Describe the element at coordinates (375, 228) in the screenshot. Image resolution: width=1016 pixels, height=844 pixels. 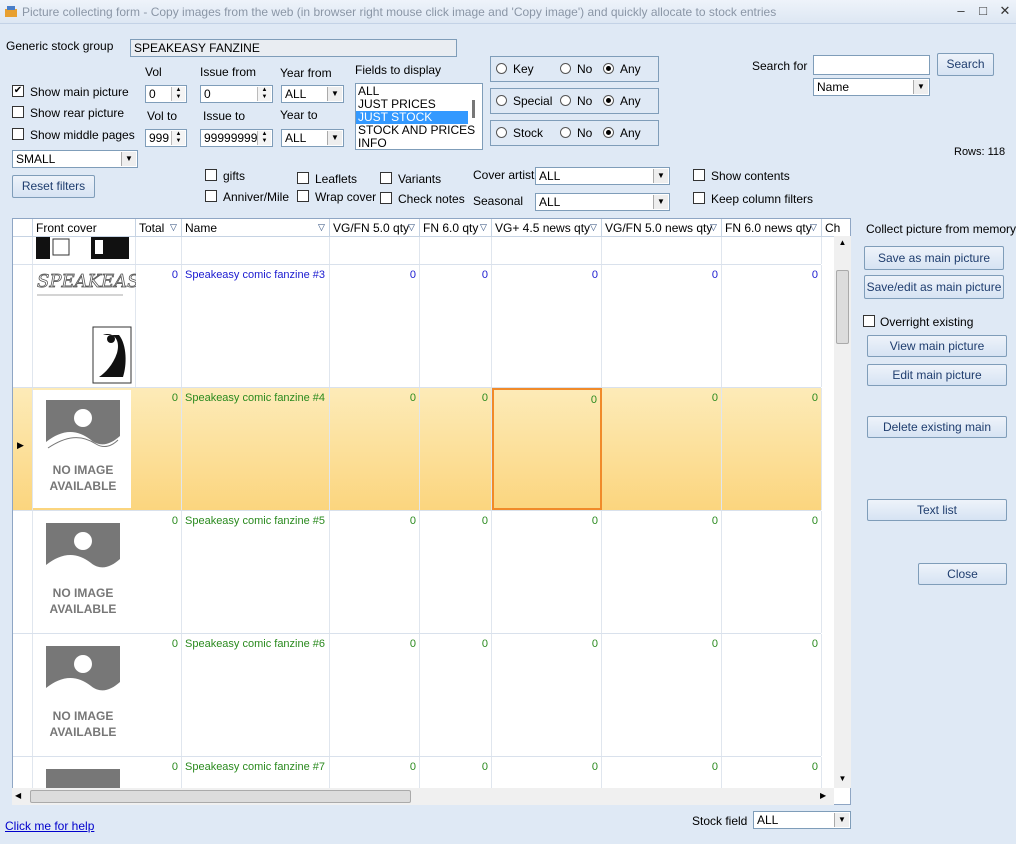
I see `col-vgfn50: VG/FN 5.0 qty ▽` at that location.